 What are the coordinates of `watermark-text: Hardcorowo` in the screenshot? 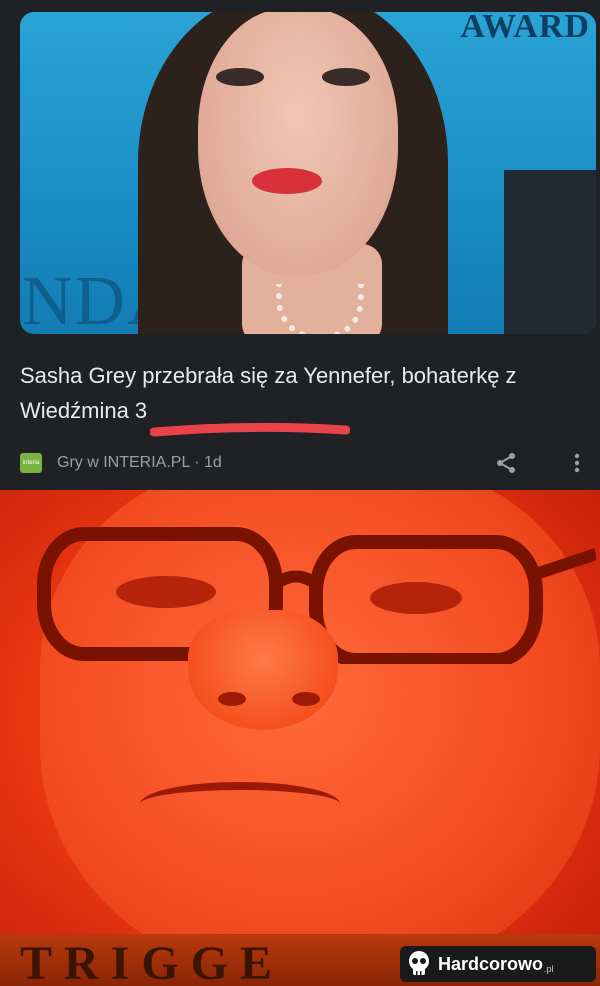 It's located at (491, 963).